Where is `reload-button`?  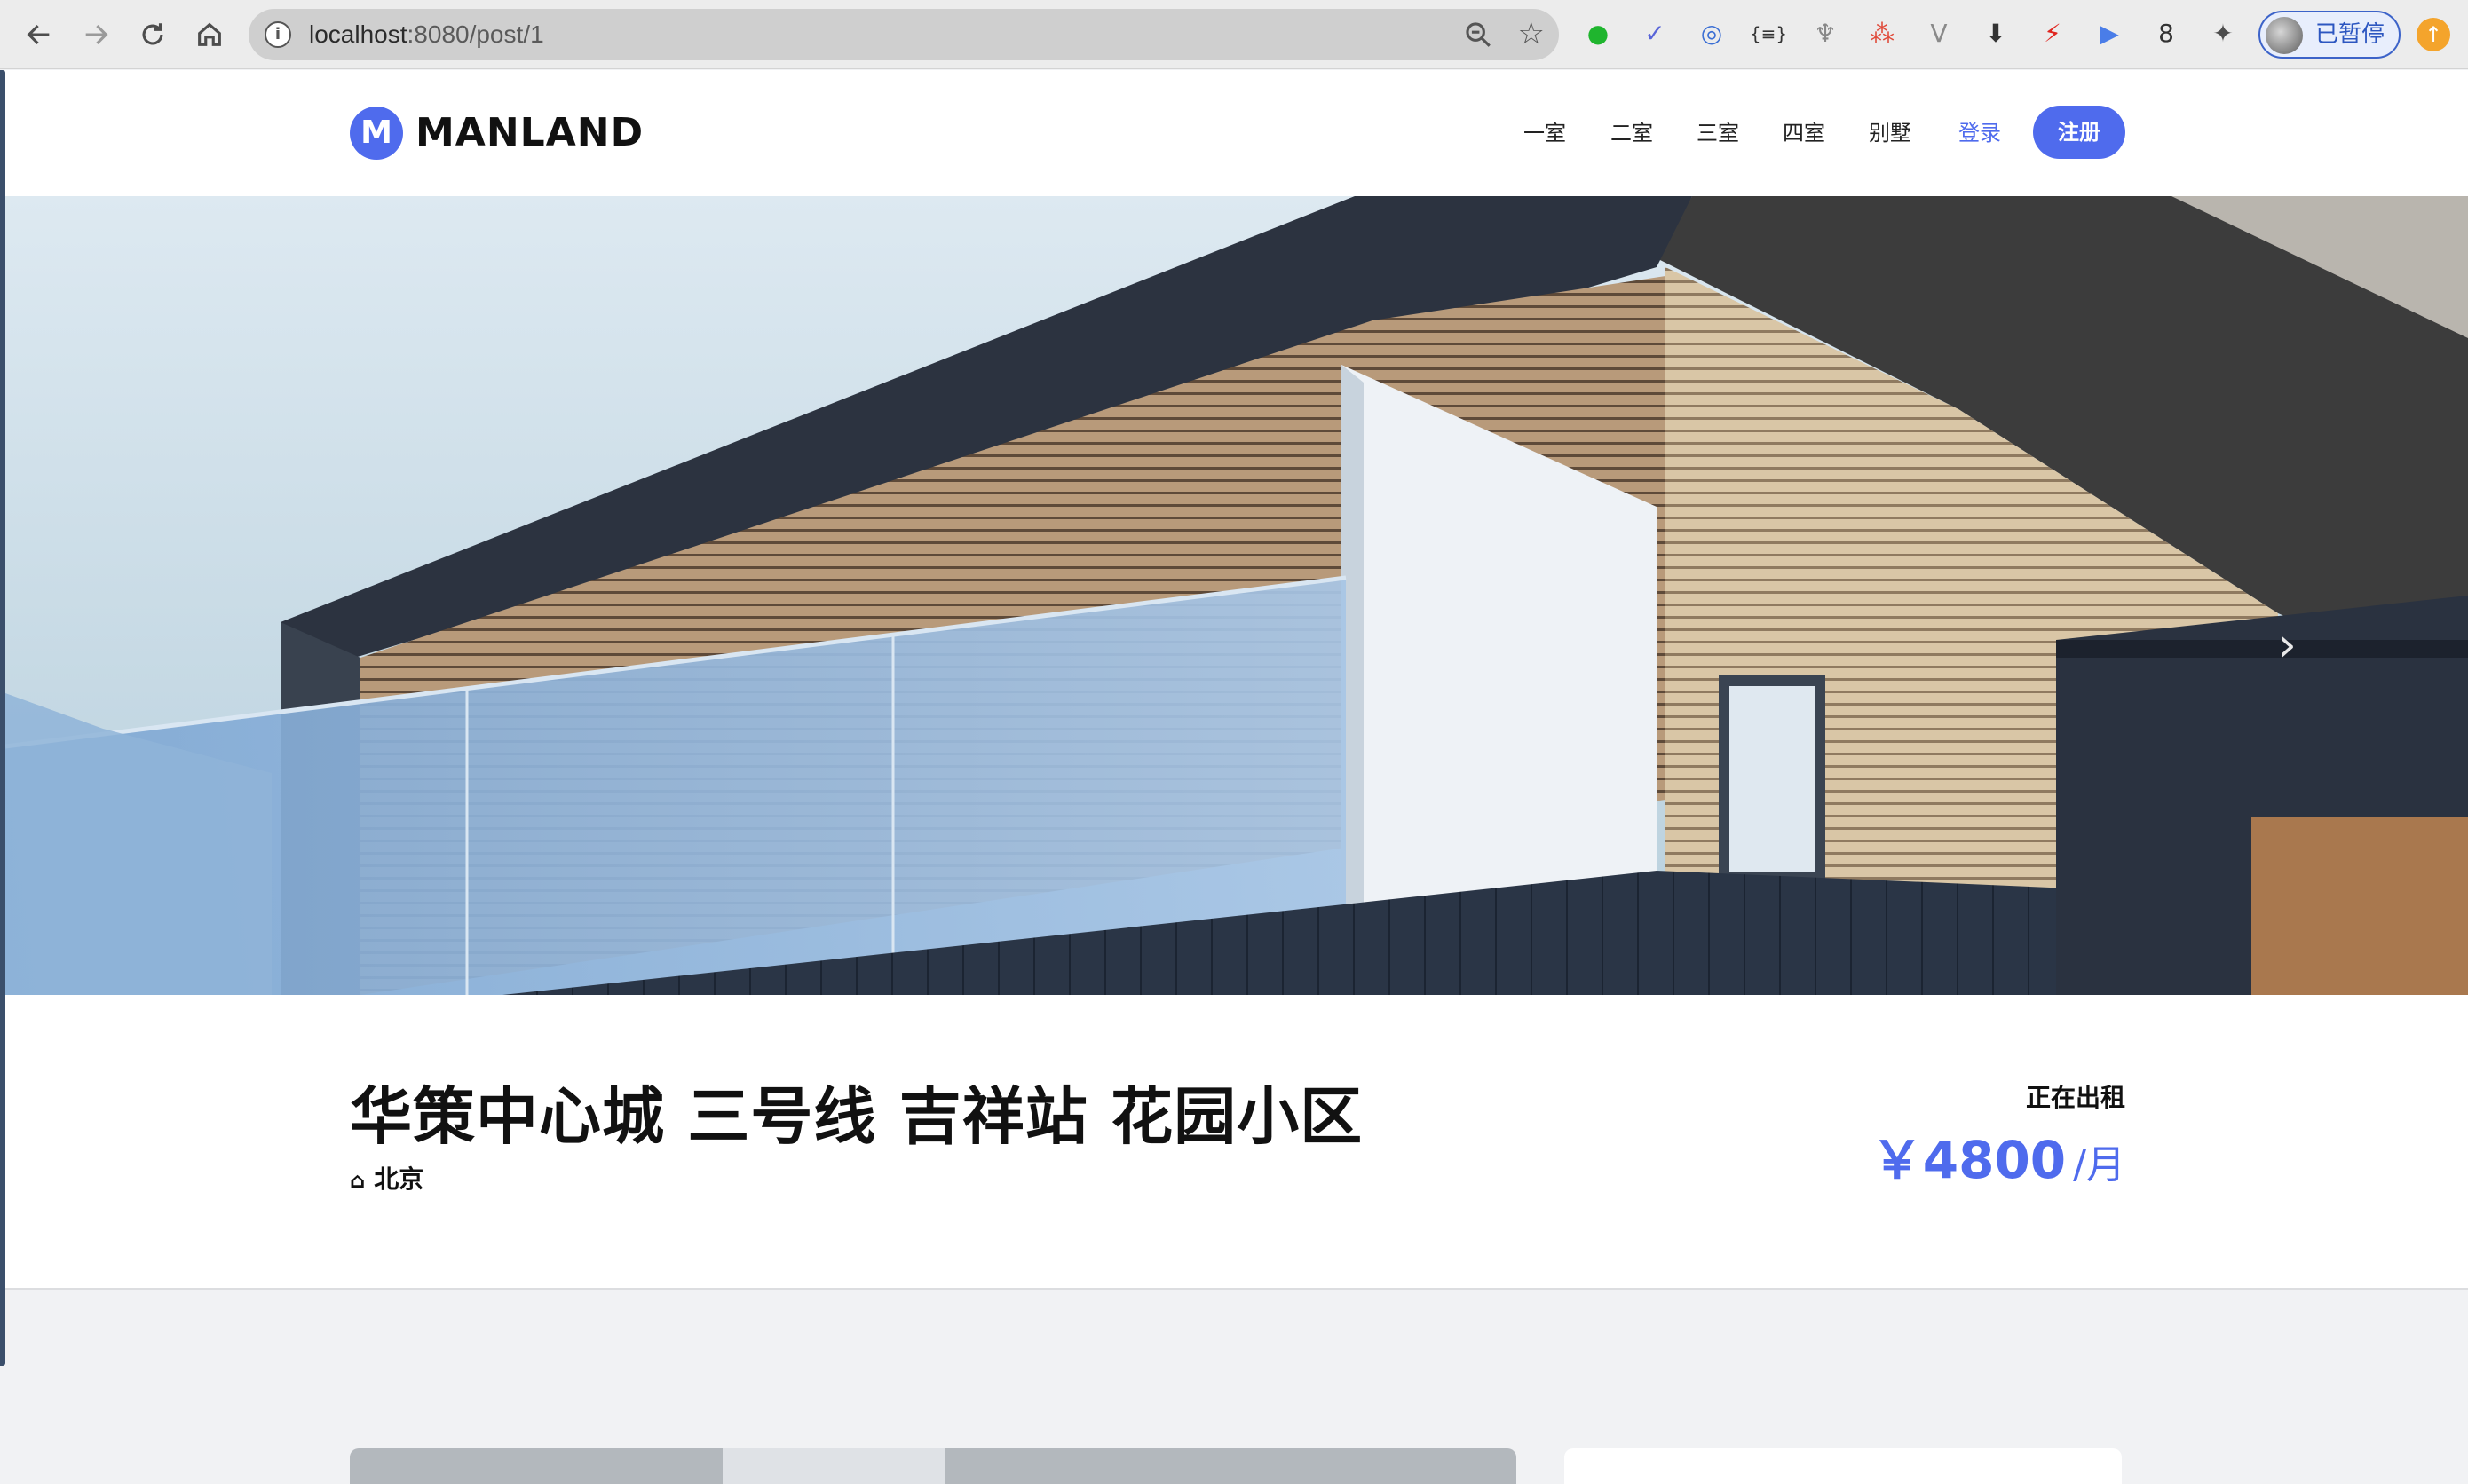
reload-button is located at coordinates (153, 35).